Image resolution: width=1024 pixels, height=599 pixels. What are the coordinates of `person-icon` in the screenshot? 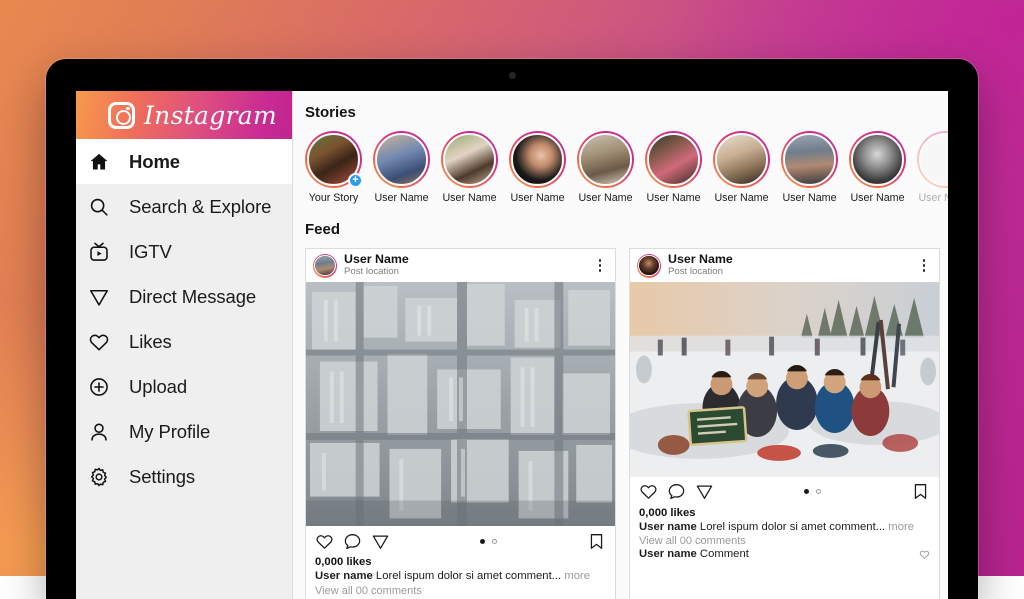 It's located at (99, 432).